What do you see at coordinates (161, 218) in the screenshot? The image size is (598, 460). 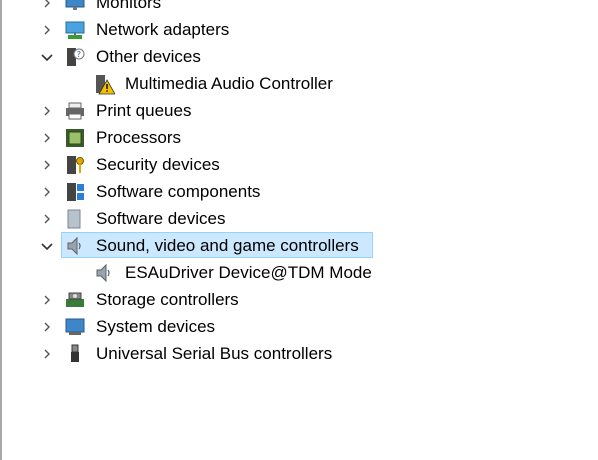 I see `tree-item-label: Software devices` at bounding box center [161, 218].